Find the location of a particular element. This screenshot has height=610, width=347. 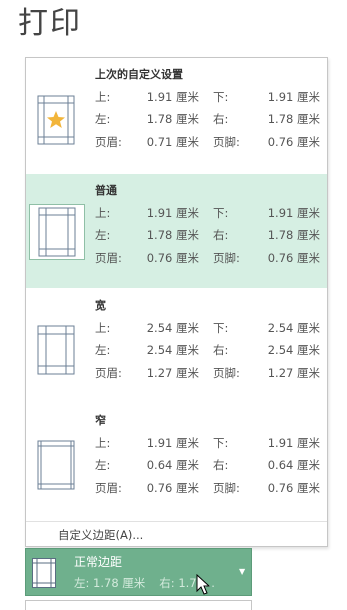

dropdown-left-value: 左: 1.78 厘米 is located at coordinates (110, 583).